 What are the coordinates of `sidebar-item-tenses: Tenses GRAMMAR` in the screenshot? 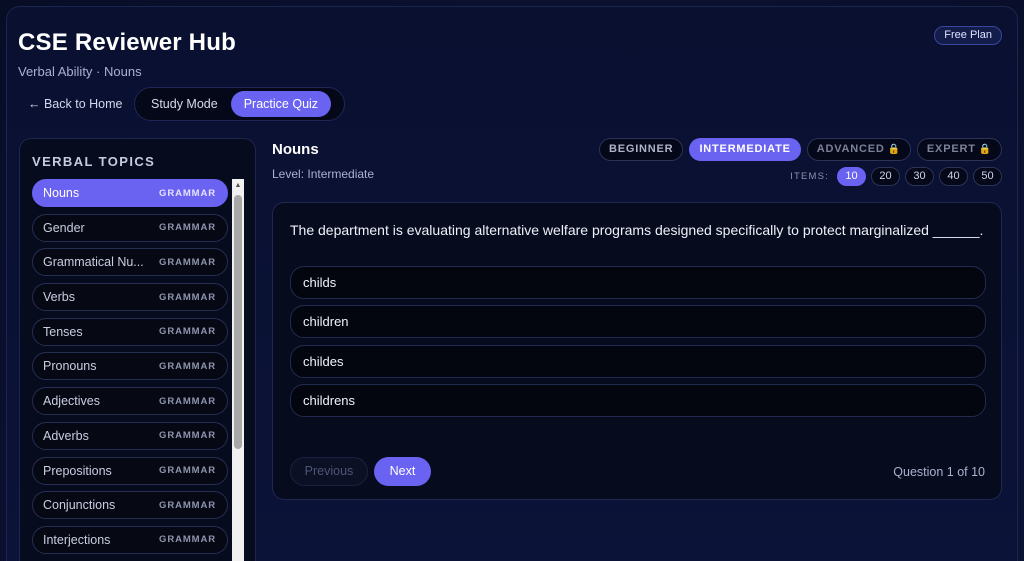 It's located at (130, 331).